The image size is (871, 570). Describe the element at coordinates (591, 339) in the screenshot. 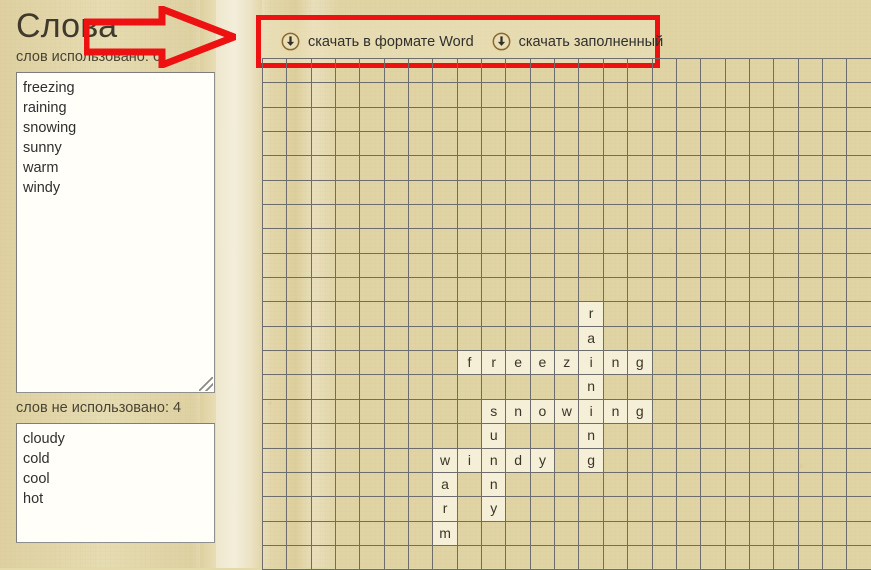

I see `crossword-cell-filled: a` at that location.